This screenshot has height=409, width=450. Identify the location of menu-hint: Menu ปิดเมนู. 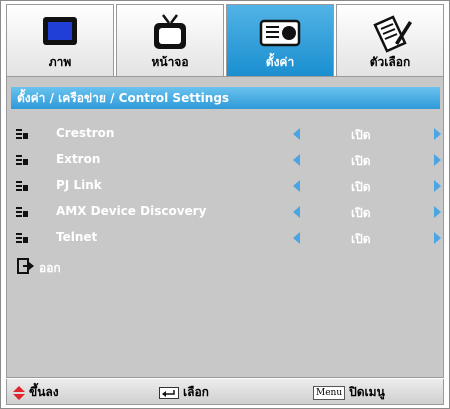
(349, 392).